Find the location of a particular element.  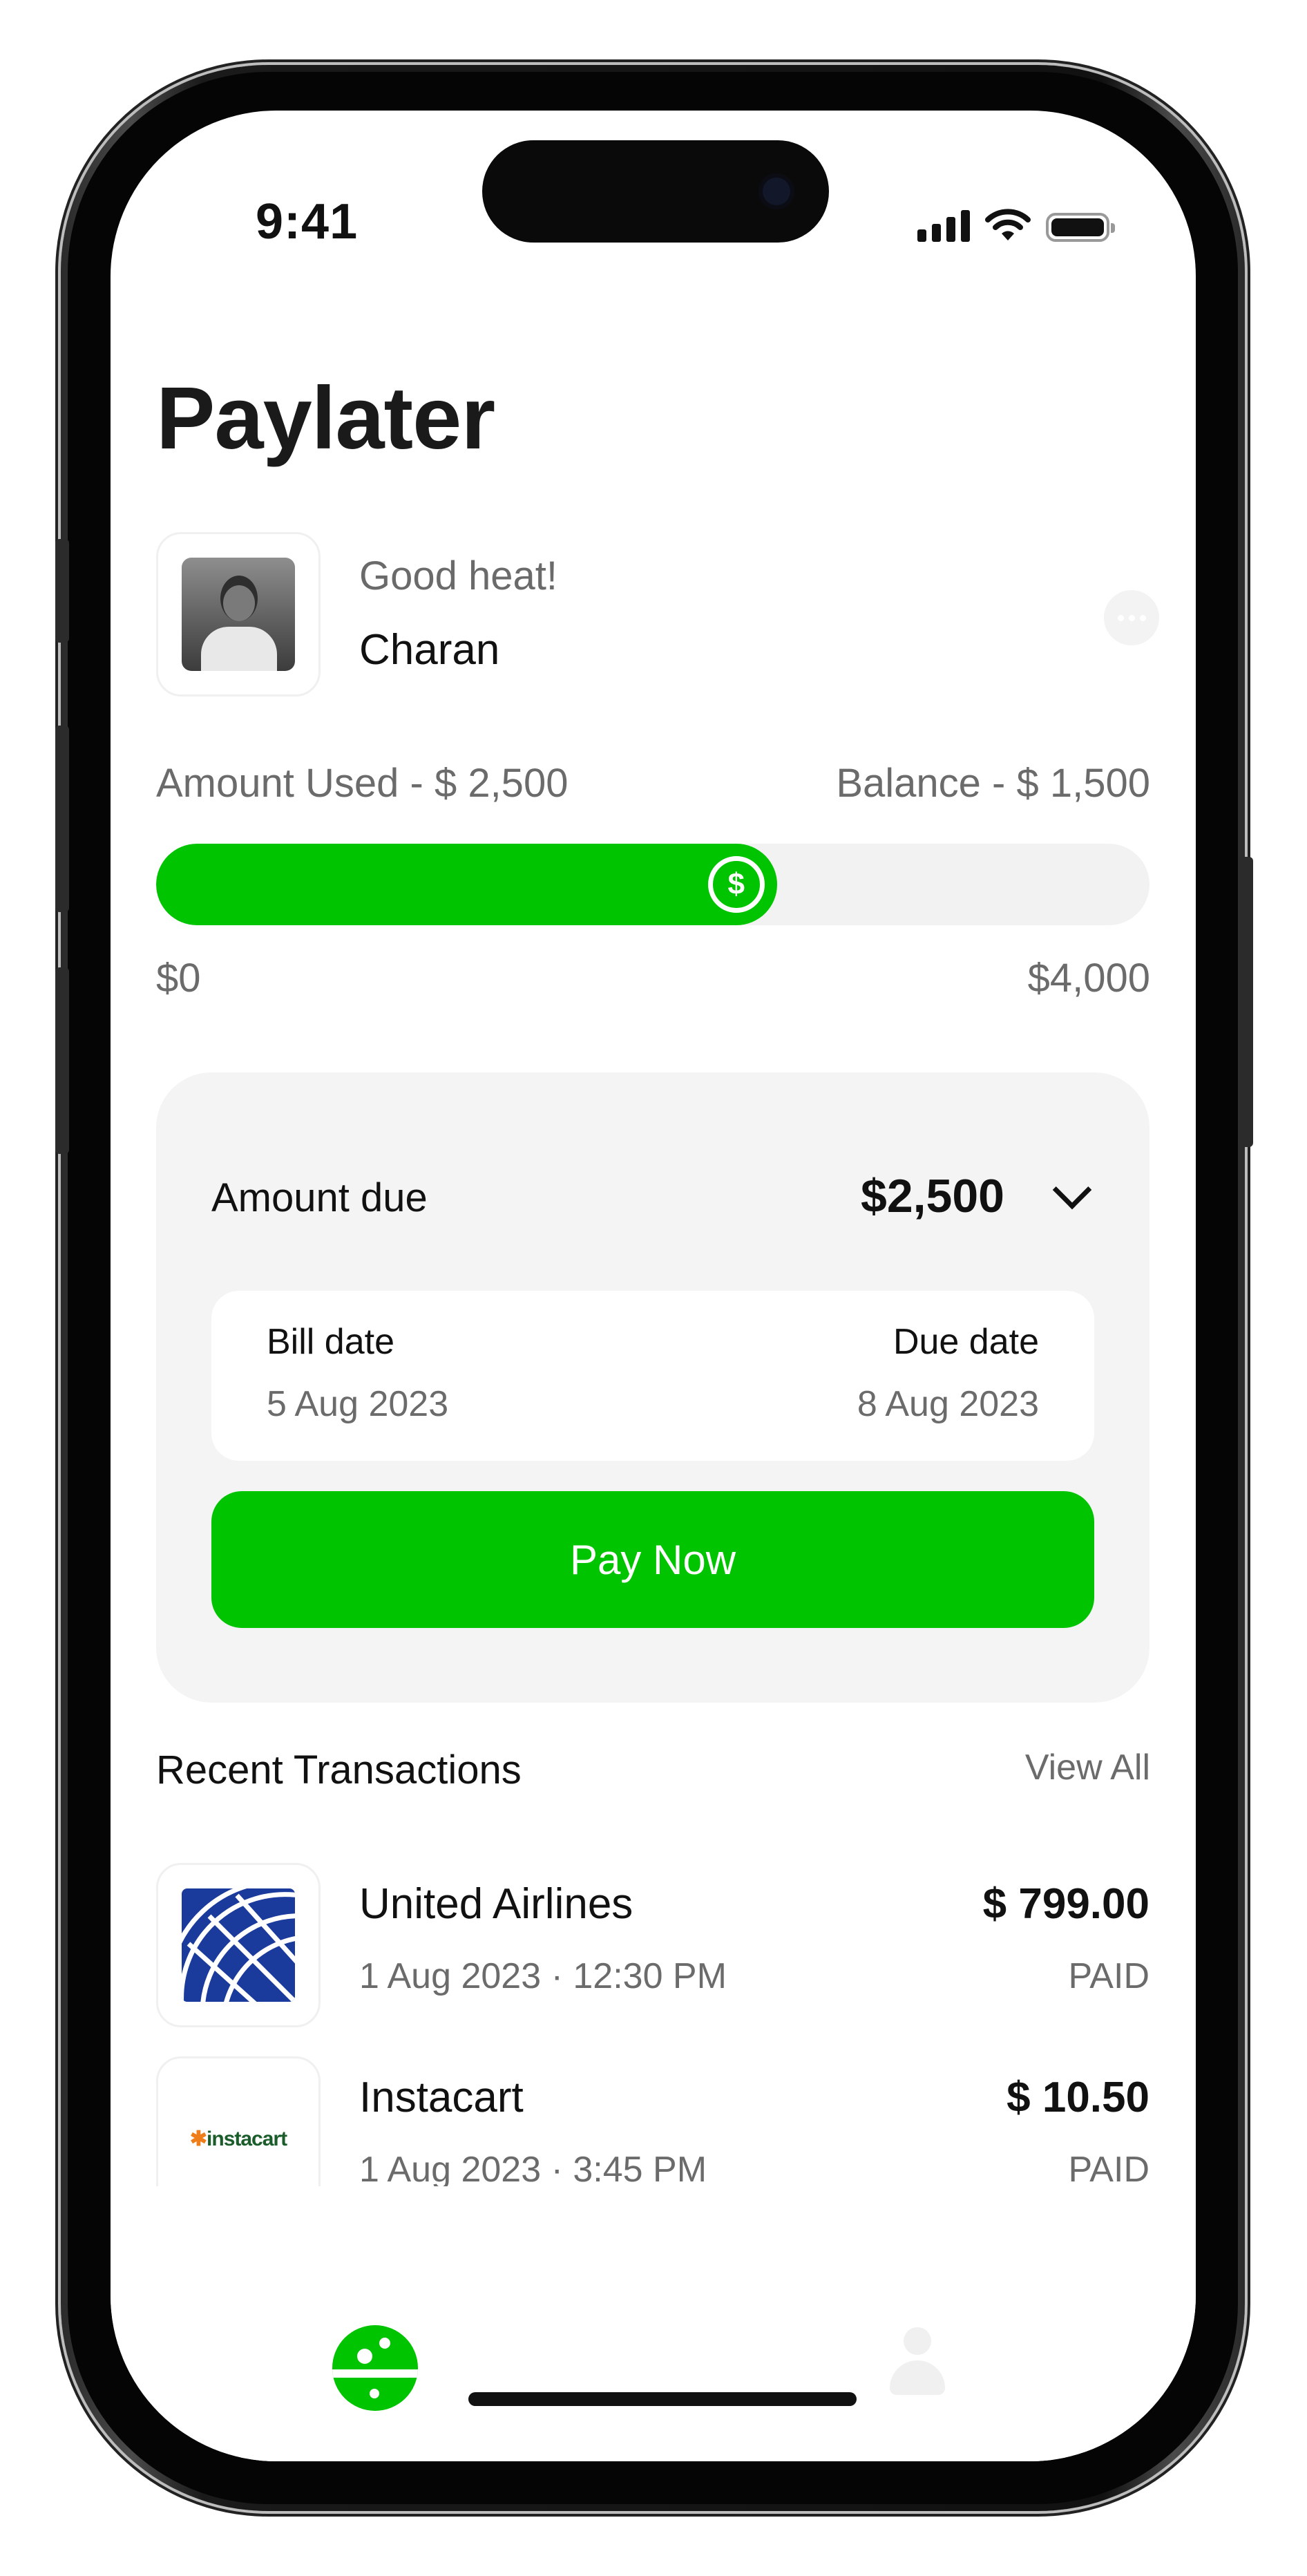

status-icons is located at coordinates (1016, 224).